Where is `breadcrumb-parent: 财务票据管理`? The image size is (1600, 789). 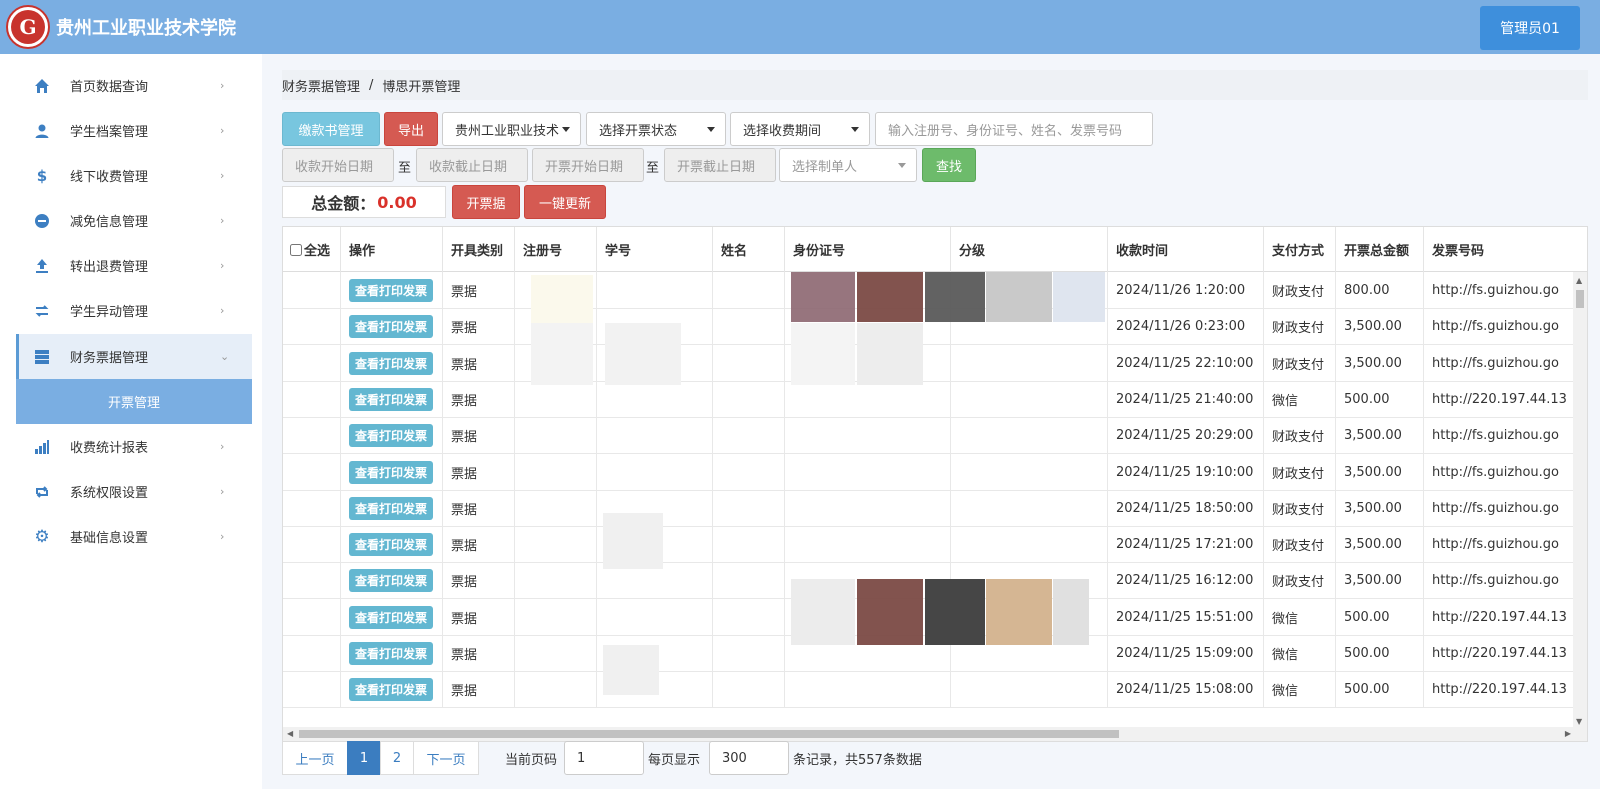
breadcrumb-parent: 财务票据管理 is located at coordinates (321, 85).